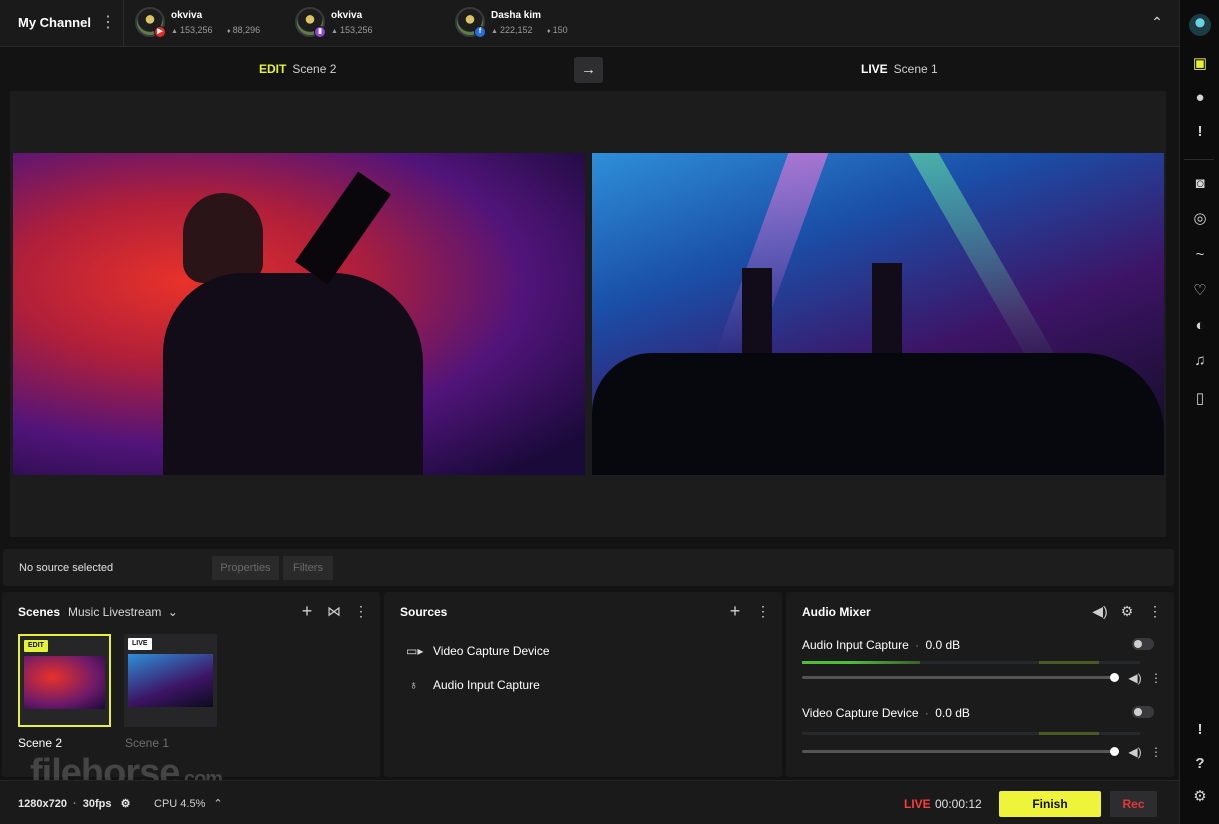 This screenshot has height=824, width=1219. What do you see at coordinates (244, 30) in the screenshot?
I see `likes-count: ♦ 88,296` at bounding box center [244, 30].